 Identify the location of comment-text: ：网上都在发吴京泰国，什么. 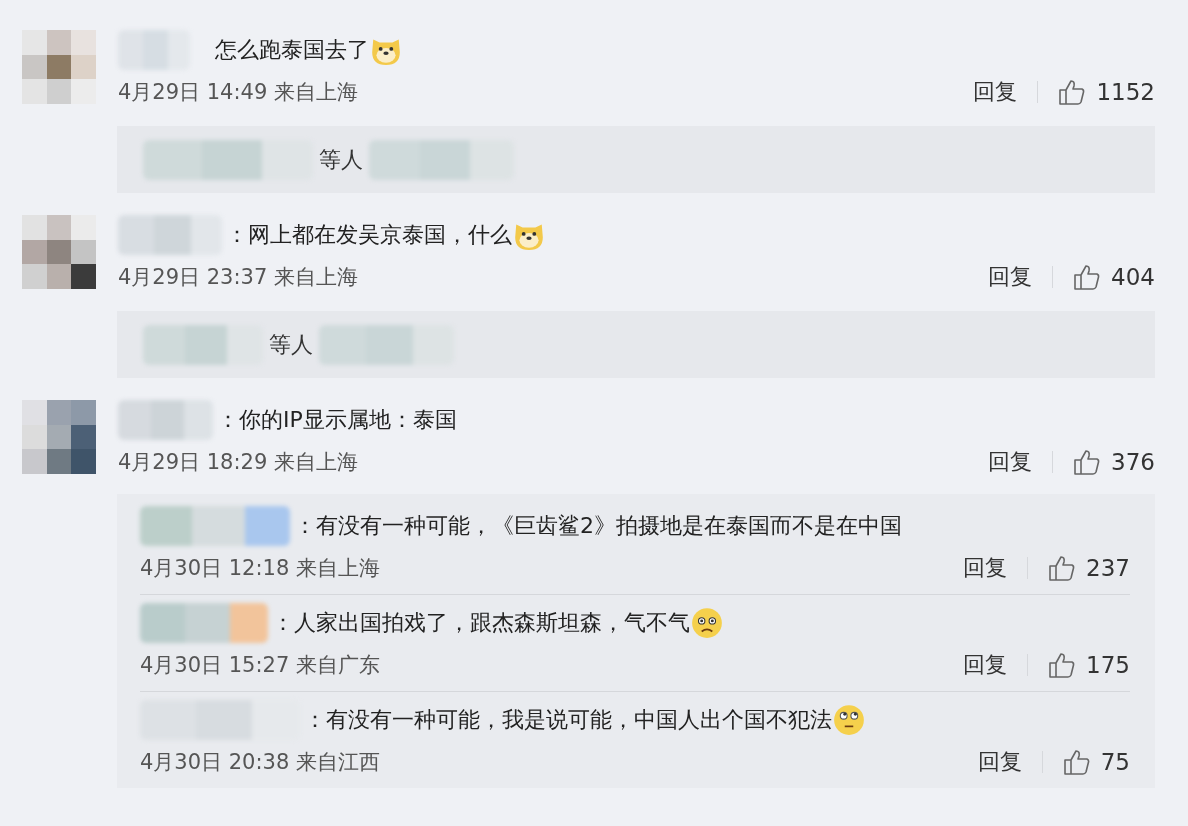
(369, 235).